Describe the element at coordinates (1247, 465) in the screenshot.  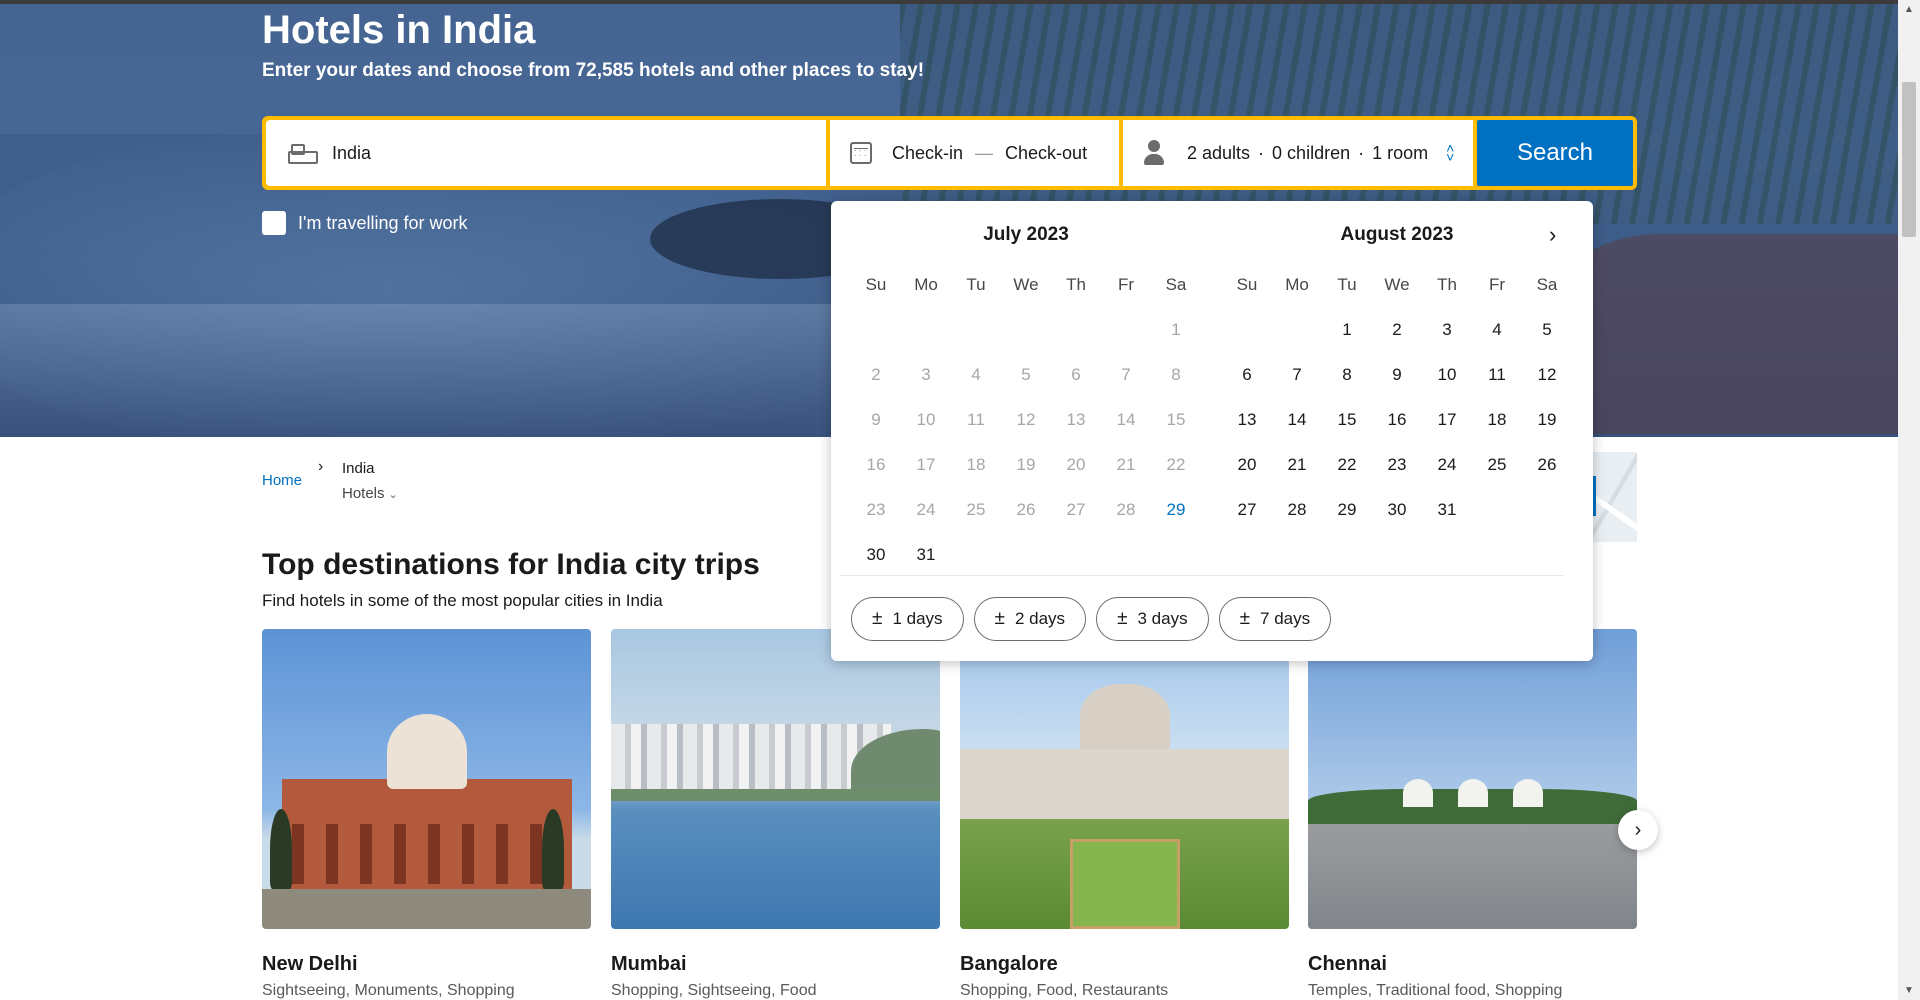
I see `calendar-day: 20` at that location.